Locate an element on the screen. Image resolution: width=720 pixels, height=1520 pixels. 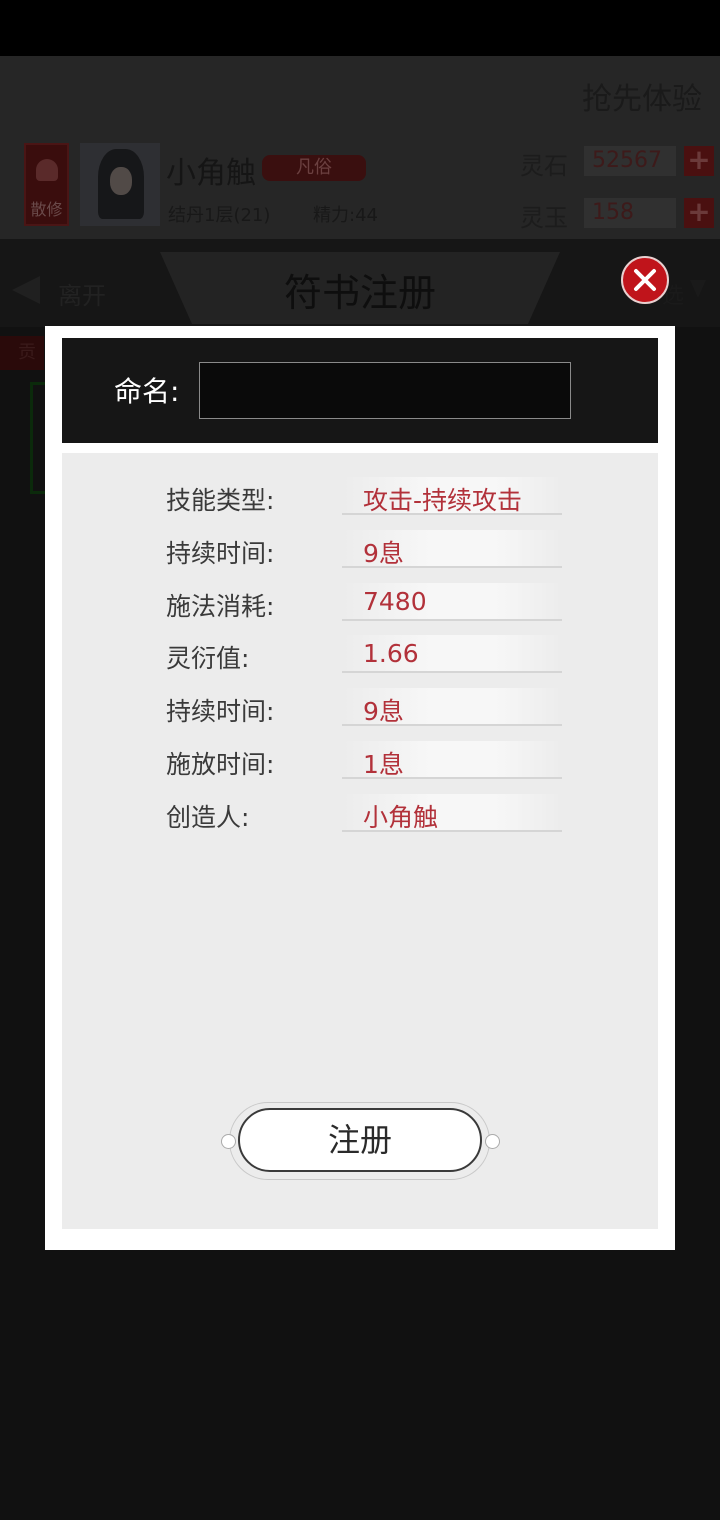
info-label: 灵衍值: is located at coordinates (208, 658).